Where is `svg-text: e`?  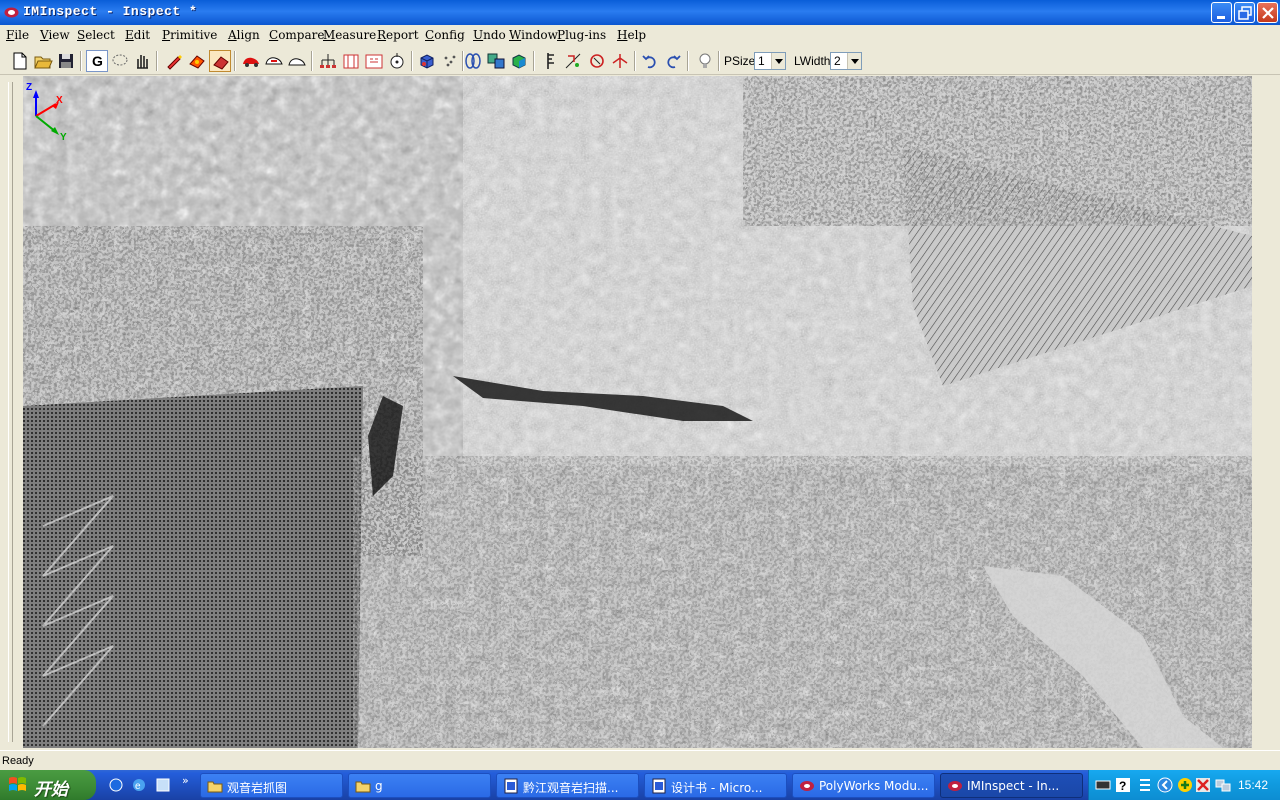
svg-text: e is located at coordinates (138, 786).